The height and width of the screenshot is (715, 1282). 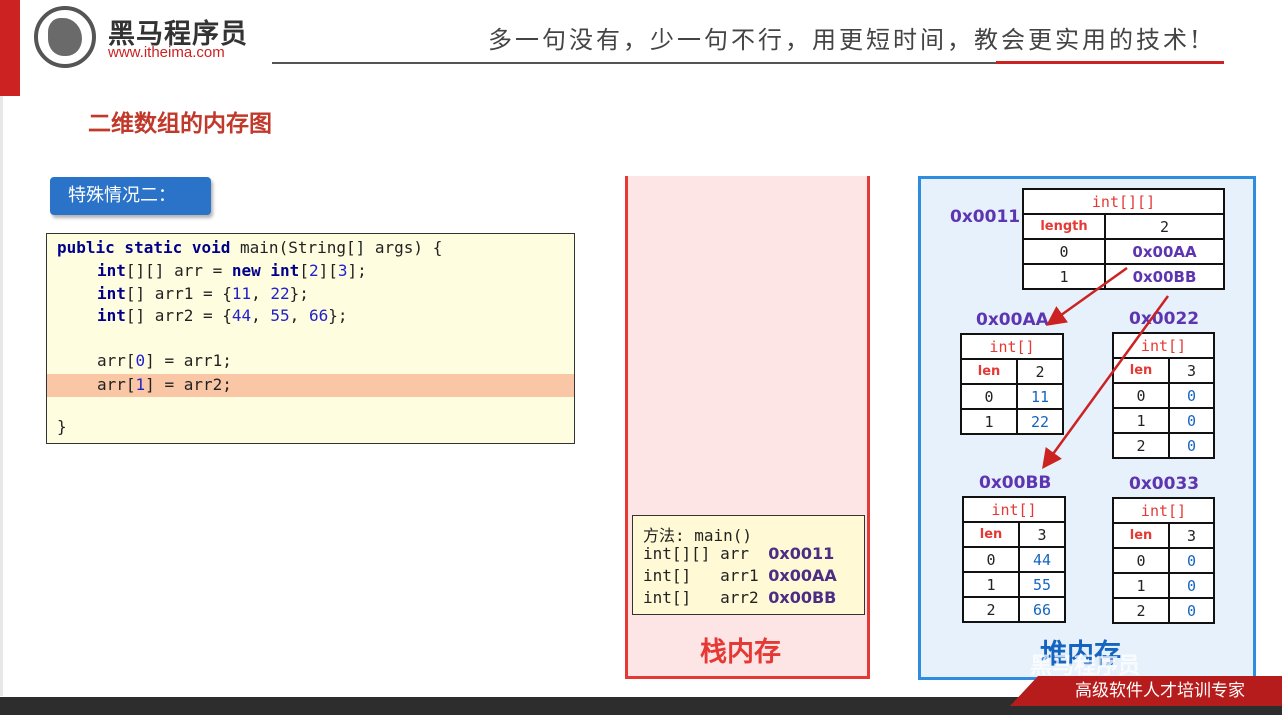 I want to click on slogan: 多一句没有，少一句不行，用更短时间，教会更实用的技术!, so click(x=845, y=40).